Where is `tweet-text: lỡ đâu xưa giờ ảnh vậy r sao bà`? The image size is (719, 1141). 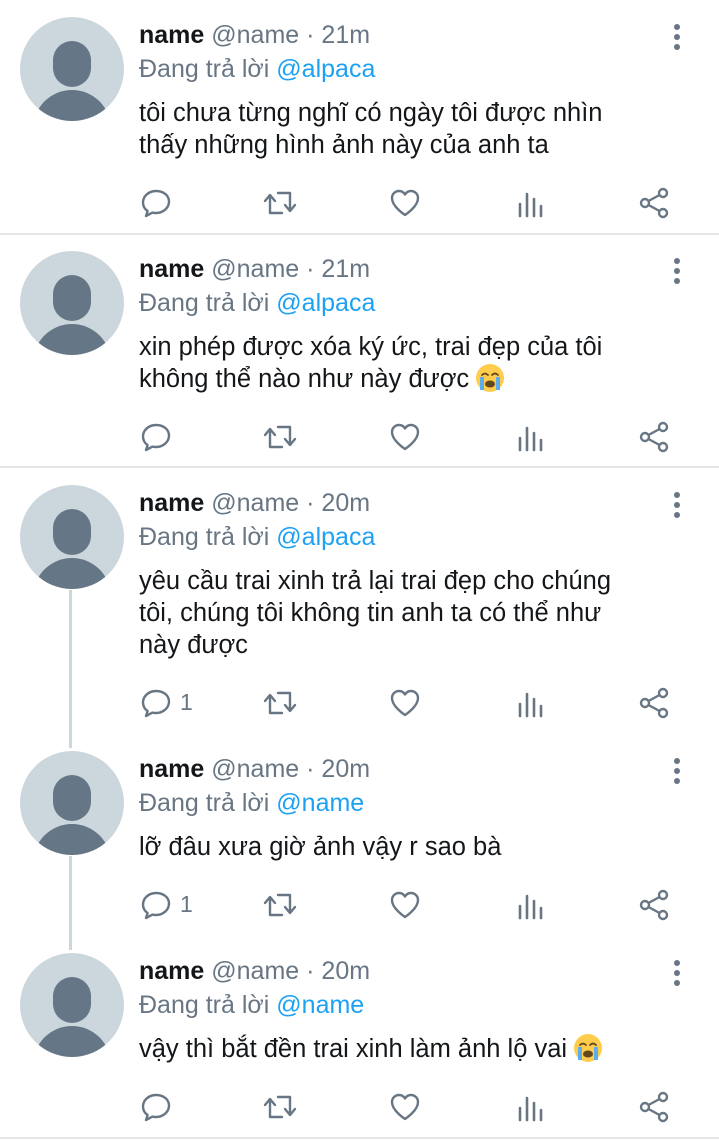 tweet-text: lỡ đâu xưa giờ ảnh vậy r sao bà is located at coordinates (411, 847).